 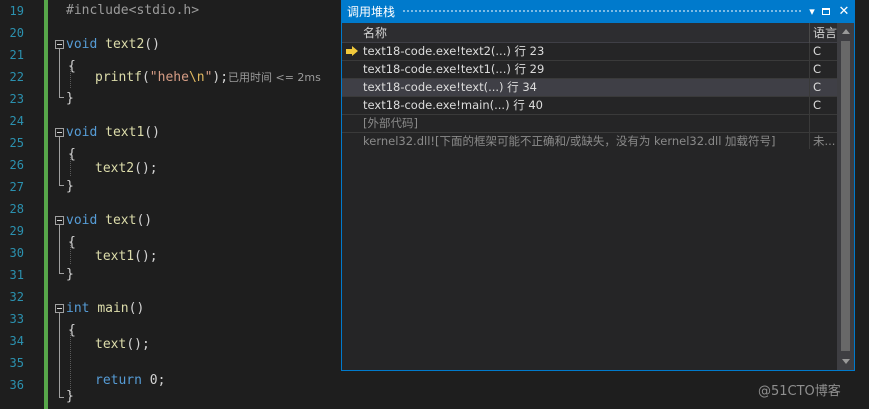 I want to click on code-line-33: text1();, so click(x=126, y=257).